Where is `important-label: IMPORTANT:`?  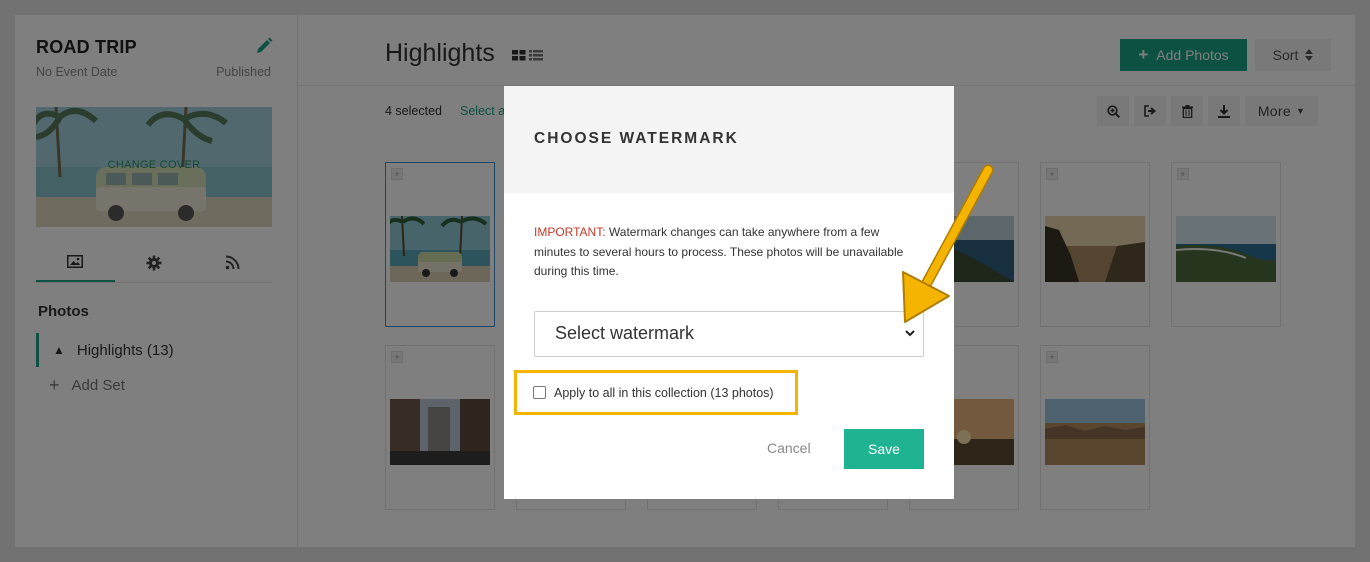
important-label: IMPORTANT: is located at coordinates (570, 232).